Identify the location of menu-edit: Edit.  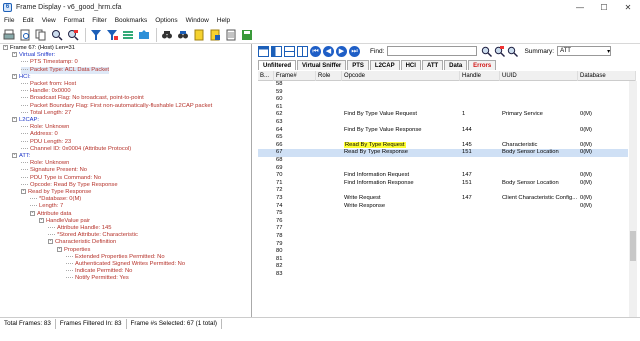
(27, 20).